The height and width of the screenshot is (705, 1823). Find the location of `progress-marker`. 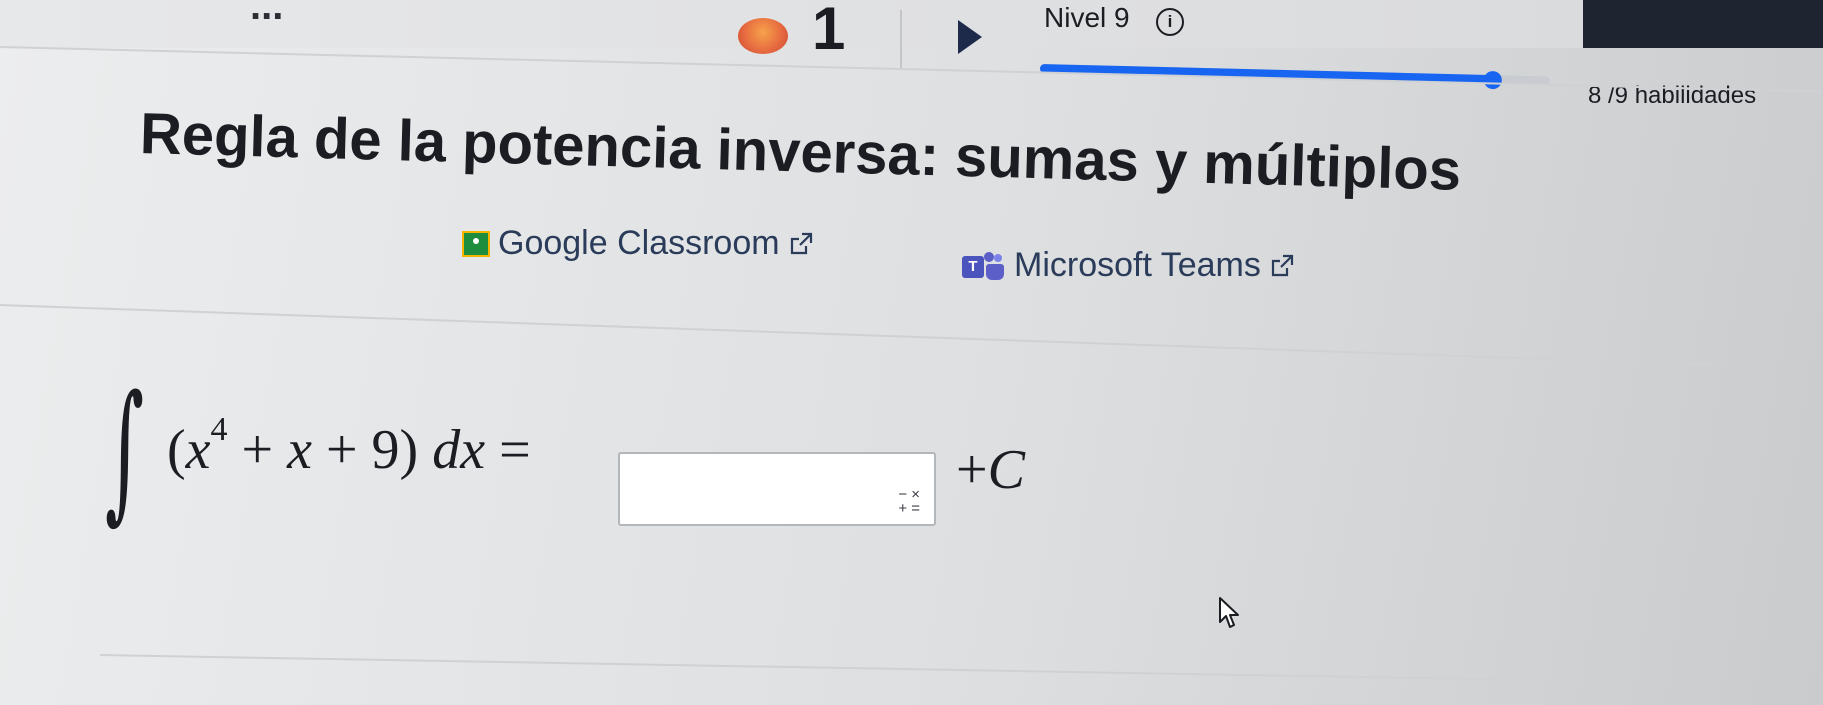

progress-marker is located at coordinates (1493, 80).